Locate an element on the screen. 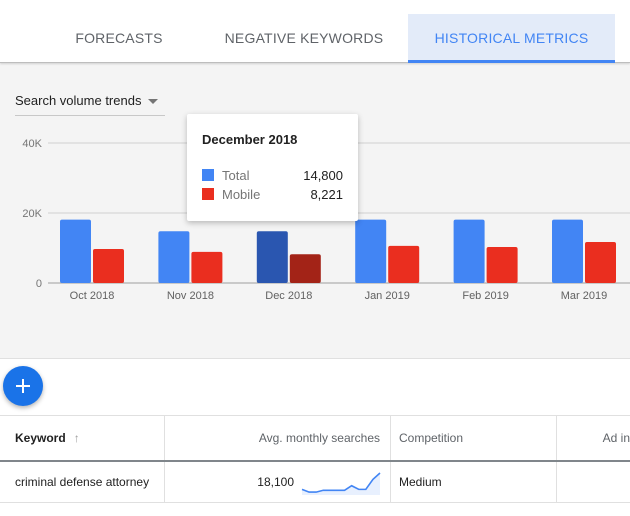  add-keyword-button is located at coordinates (23, 386).